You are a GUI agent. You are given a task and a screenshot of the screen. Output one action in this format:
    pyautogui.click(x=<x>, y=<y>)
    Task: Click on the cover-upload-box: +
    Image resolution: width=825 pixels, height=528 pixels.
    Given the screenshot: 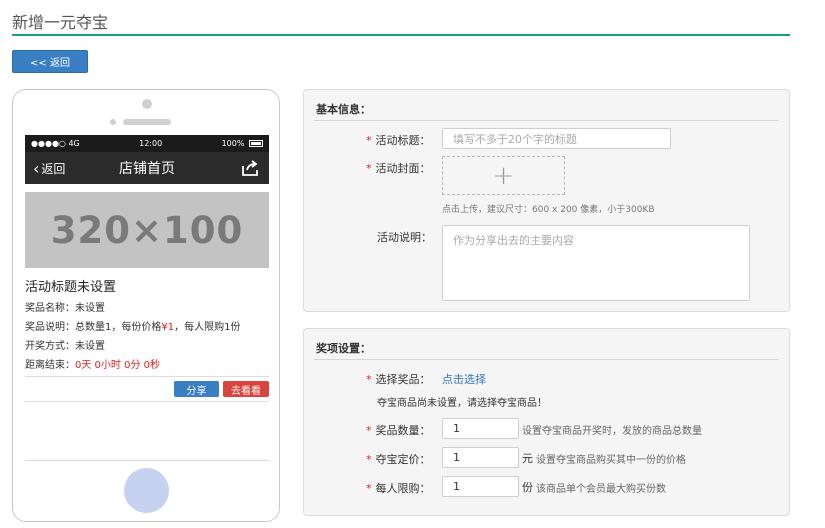 What is the action you would take?
    pyautogui.click(x=503, y=175)
    